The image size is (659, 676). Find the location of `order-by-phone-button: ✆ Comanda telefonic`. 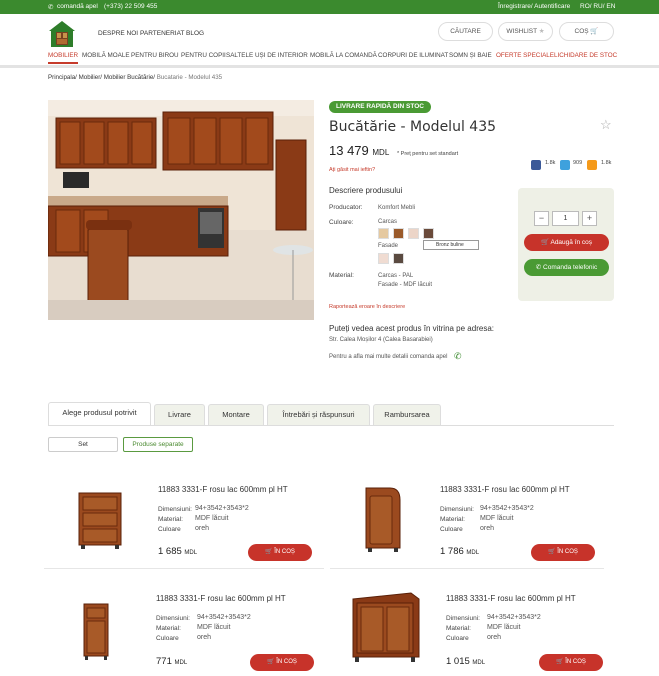

order-by-phone-button: ✆ Comanda telefonic is located at coordinates (566, 267).